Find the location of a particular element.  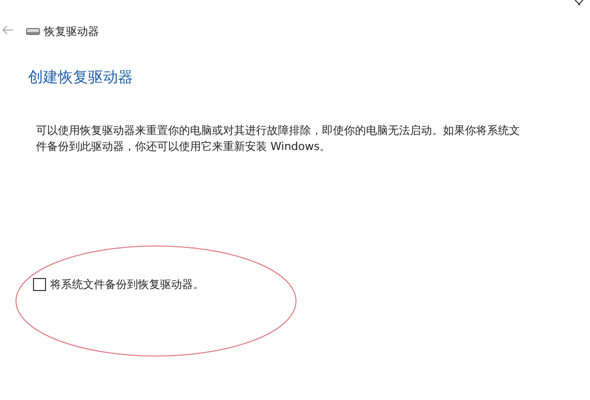

description-text: 可以使用恢复驱动器来重置你的电脑或对其进行故障排除，即使你的电脑无法启动。如果你将系统文件备份到此驱动器，你还可以使用它来重新安装 Windows。 is located at coordinates (278, 139).